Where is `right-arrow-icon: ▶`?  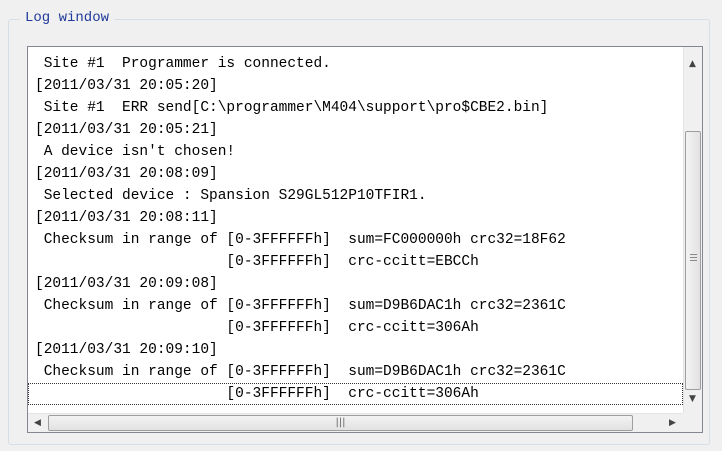 right-arrow-icon: ▶ is located at coordinates (672, 423).